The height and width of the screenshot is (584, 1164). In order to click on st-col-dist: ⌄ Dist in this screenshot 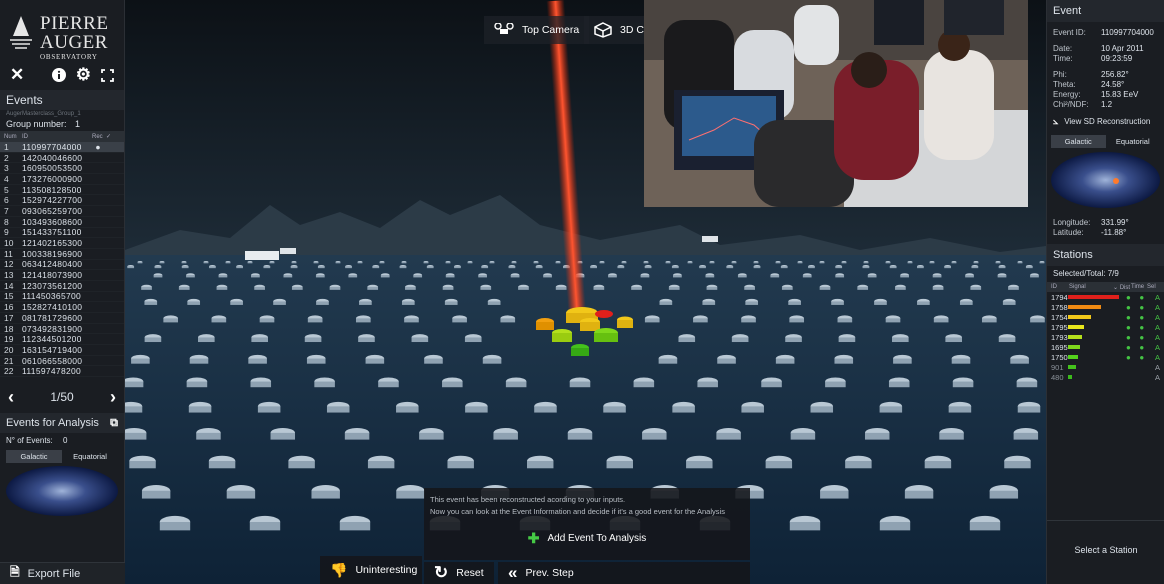, I will do `click(1122, 287)`.